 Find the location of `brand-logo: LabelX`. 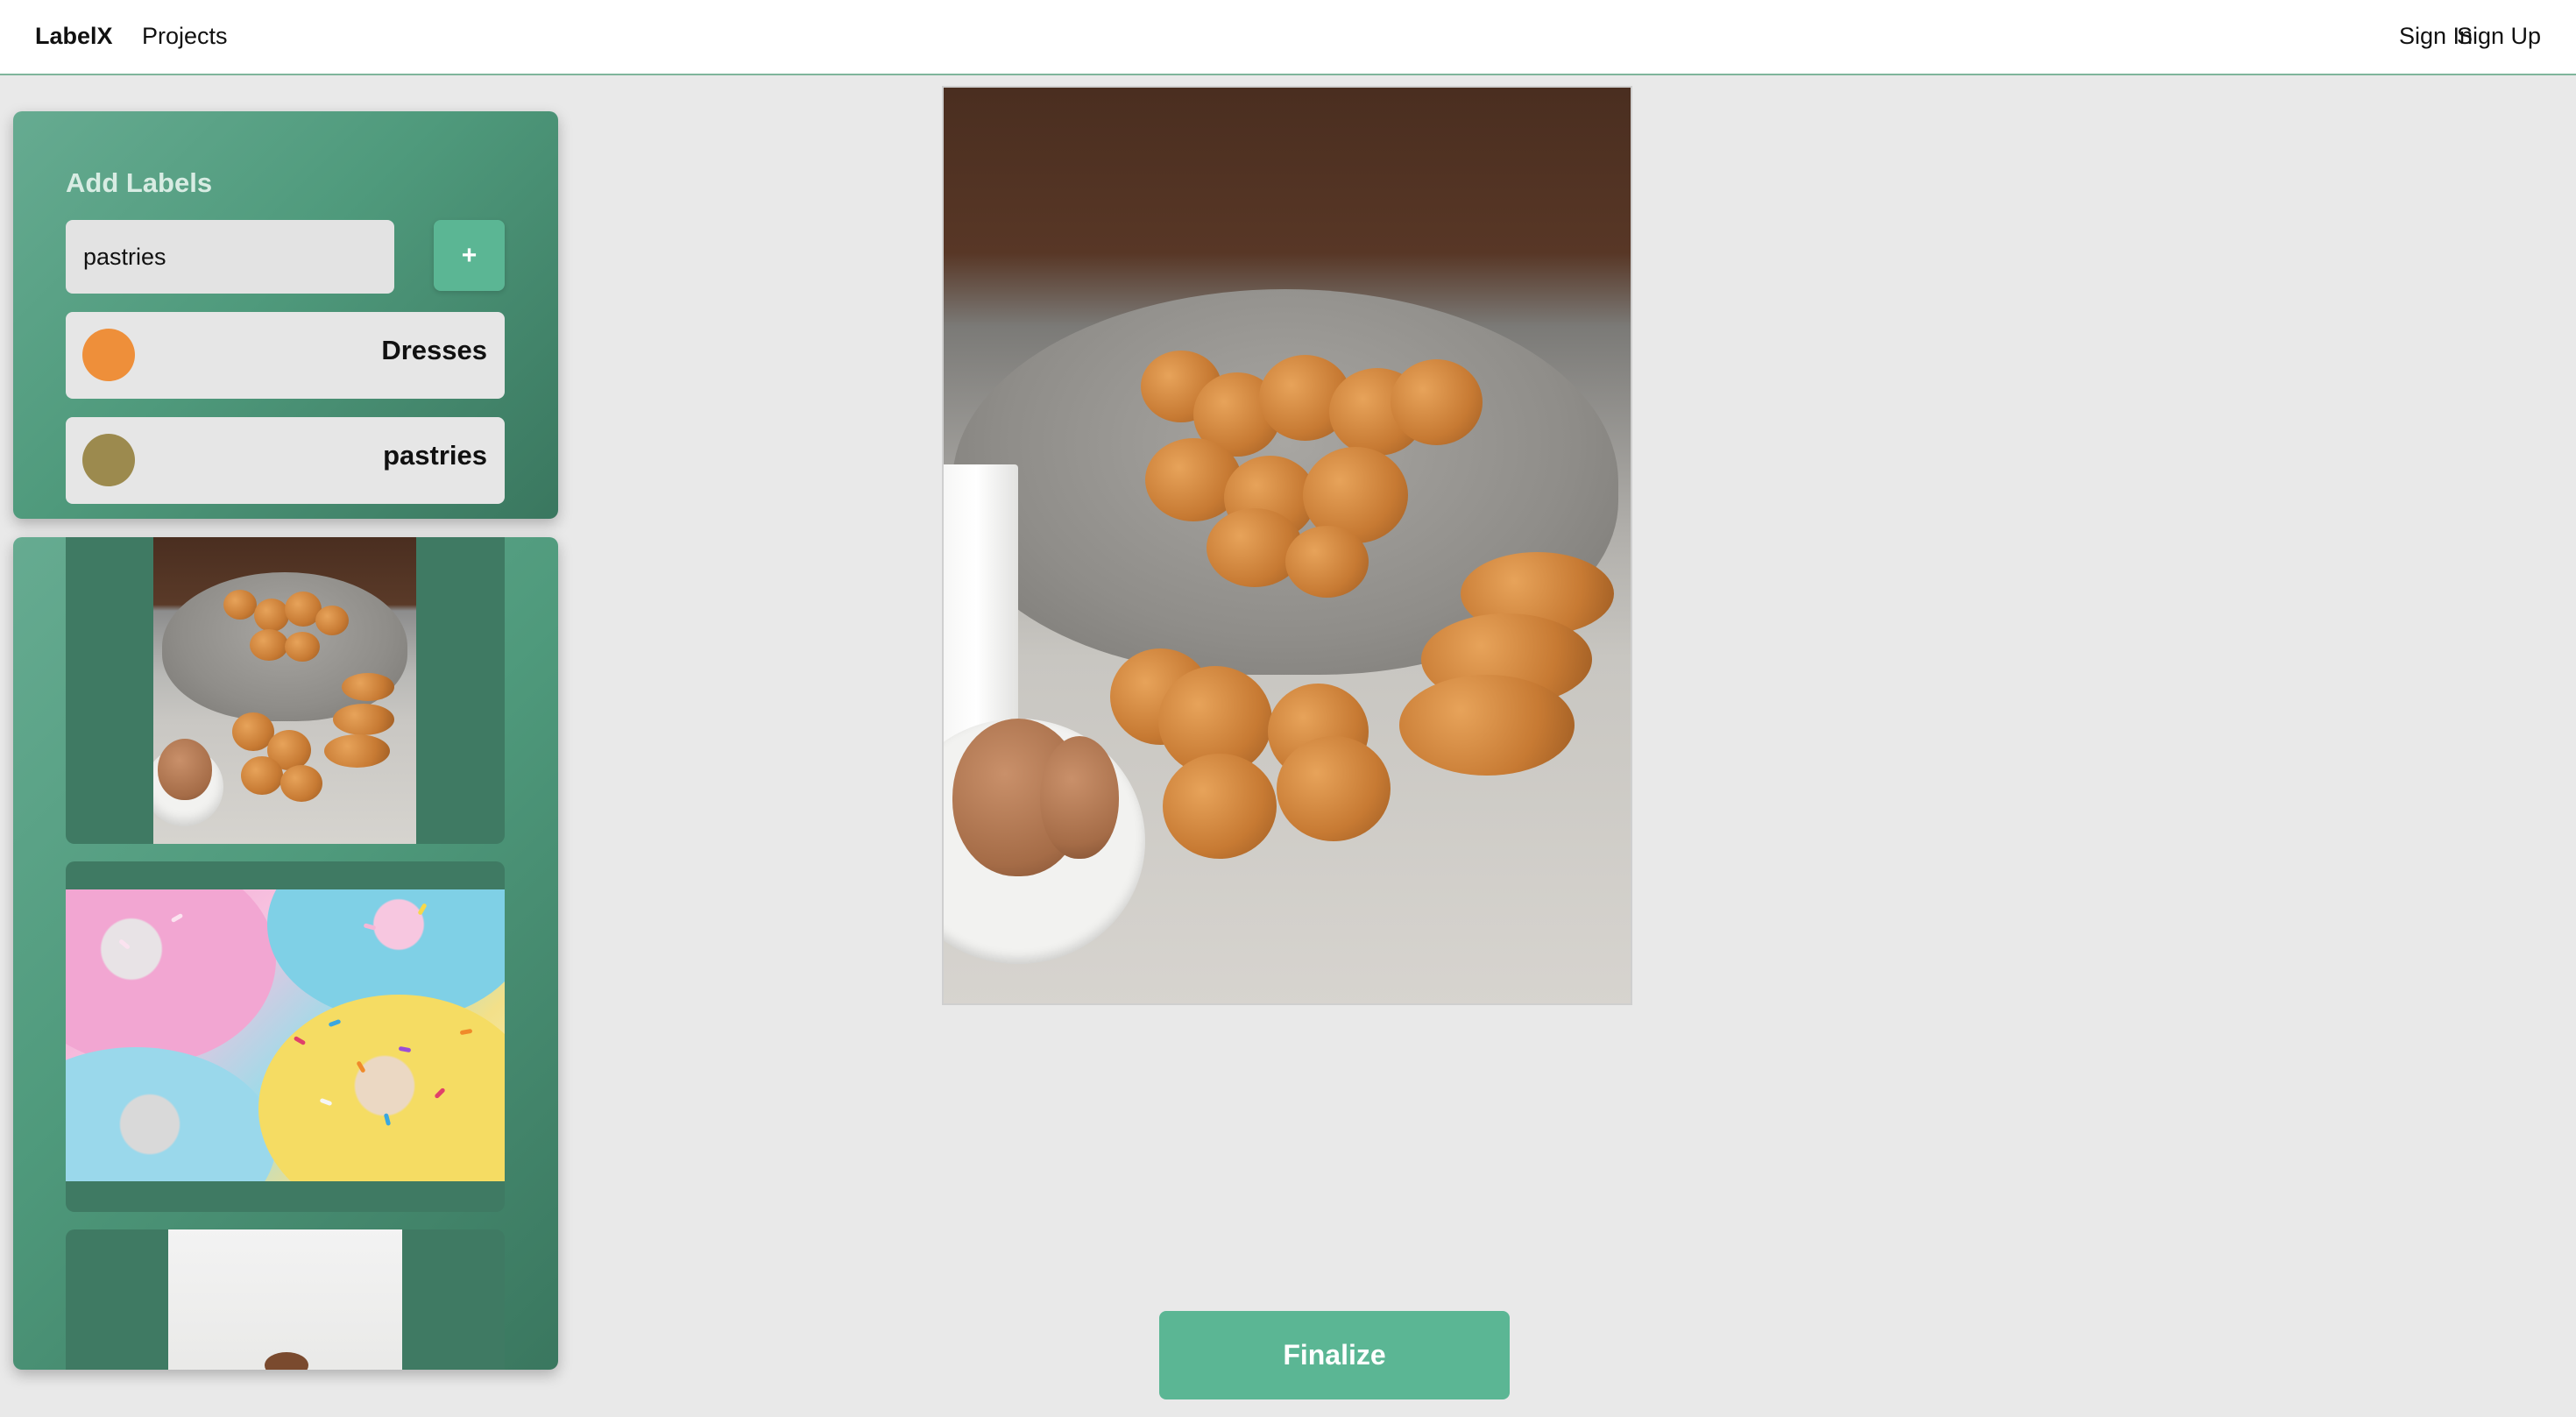

brand-logo: LabelX is located at coordinates (74, 36).